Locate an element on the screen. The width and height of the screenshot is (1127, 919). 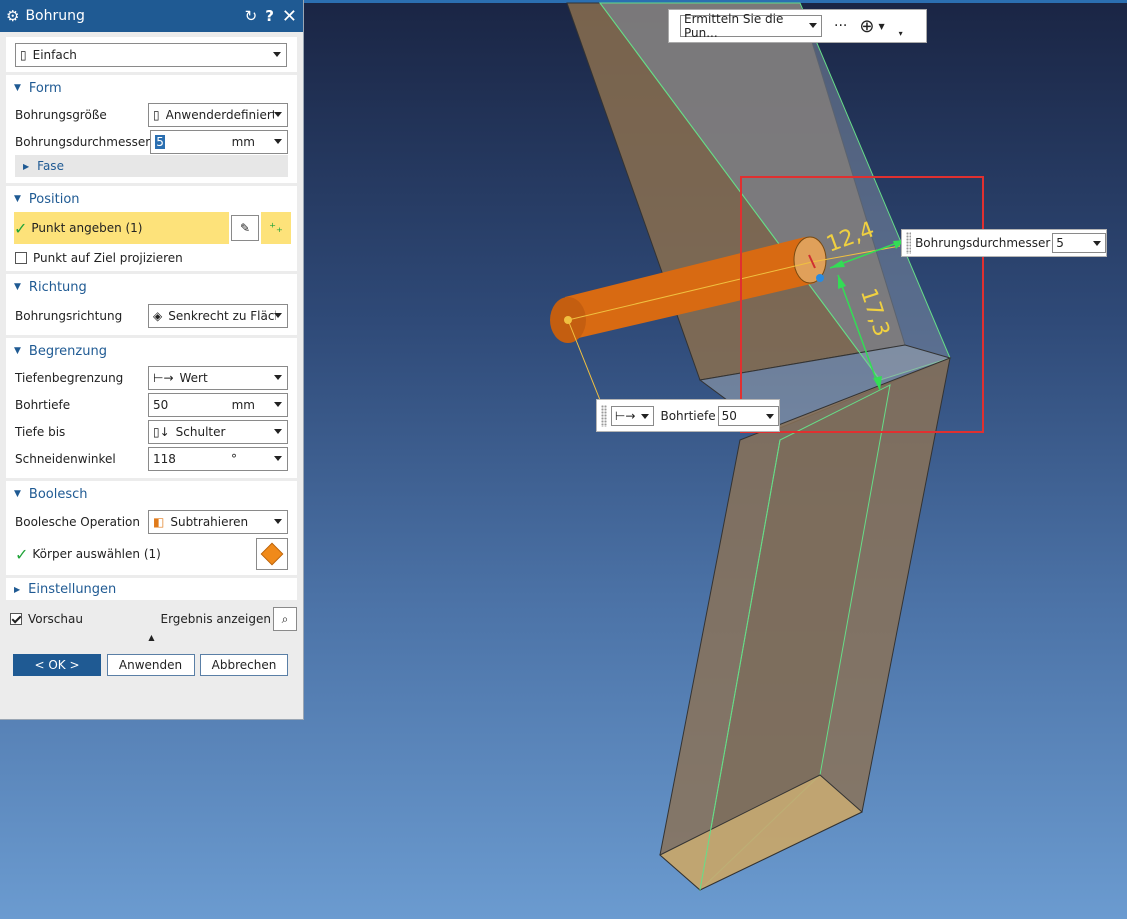
settings-section: ▶ Einstellungen is located at coordinates (151, 589).